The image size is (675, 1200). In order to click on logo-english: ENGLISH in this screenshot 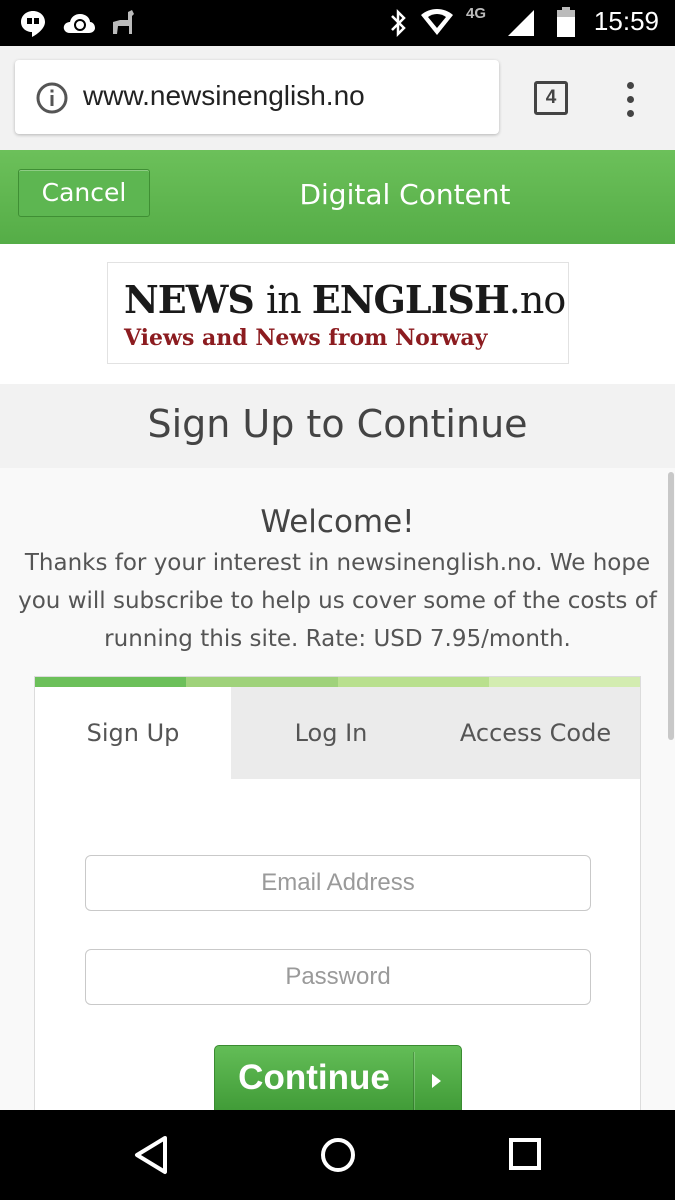, I will do `click(410, 299)`.